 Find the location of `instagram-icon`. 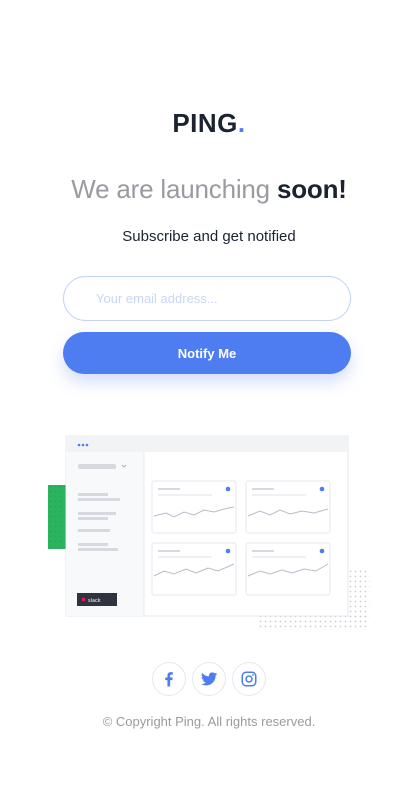

instagram-icon is located at coordinates (249, 679).